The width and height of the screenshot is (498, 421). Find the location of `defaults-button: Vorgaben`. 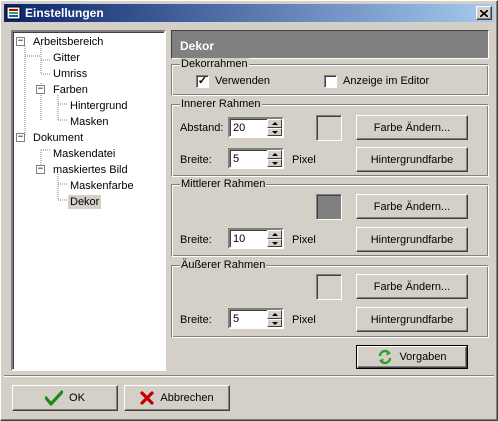

defaults-button: Vorgaben is located at coordinates (412, 357).